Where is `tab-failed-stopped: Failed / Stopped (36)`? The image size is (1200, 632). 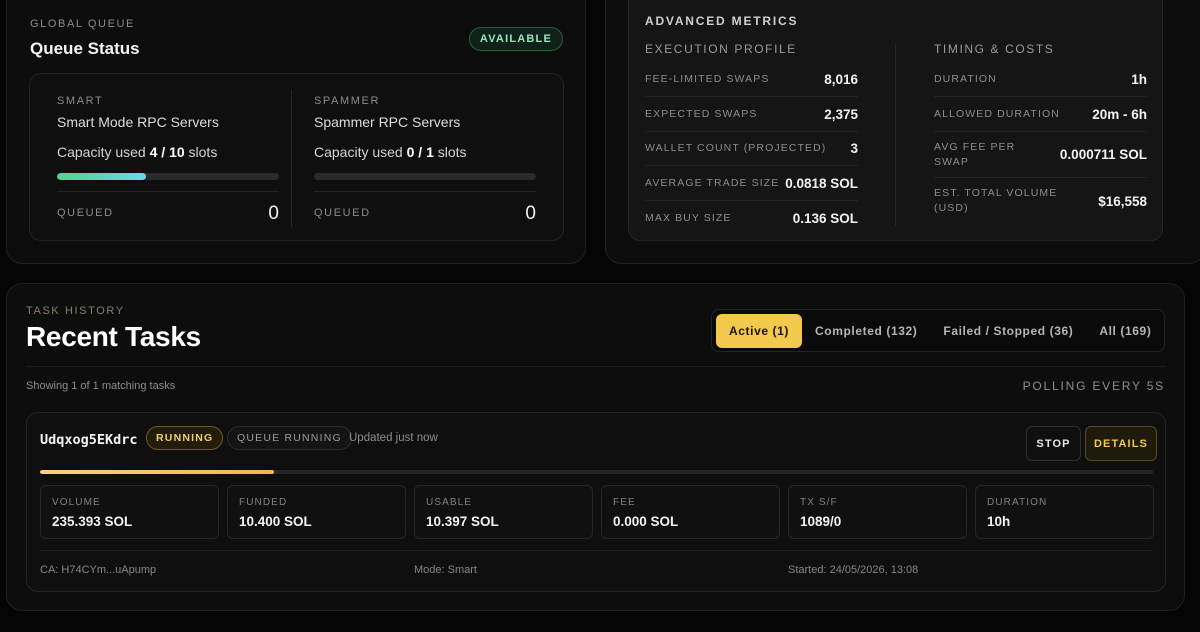 tab-failed-stopped: Failed / Stopped (36) is located at coordinates (1008, 331).